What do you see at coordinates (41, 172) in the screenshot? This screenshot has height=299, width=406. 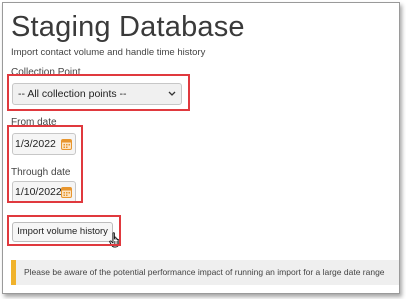 I see `through-date-label: Through date` at bounding box center [41, 172].